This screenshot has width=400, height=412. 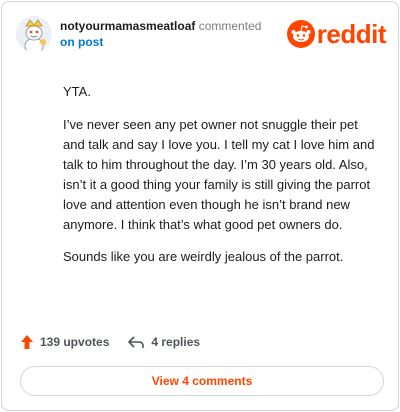 I want to click on snoo-avatar-icon, so click(x=34, y=34).